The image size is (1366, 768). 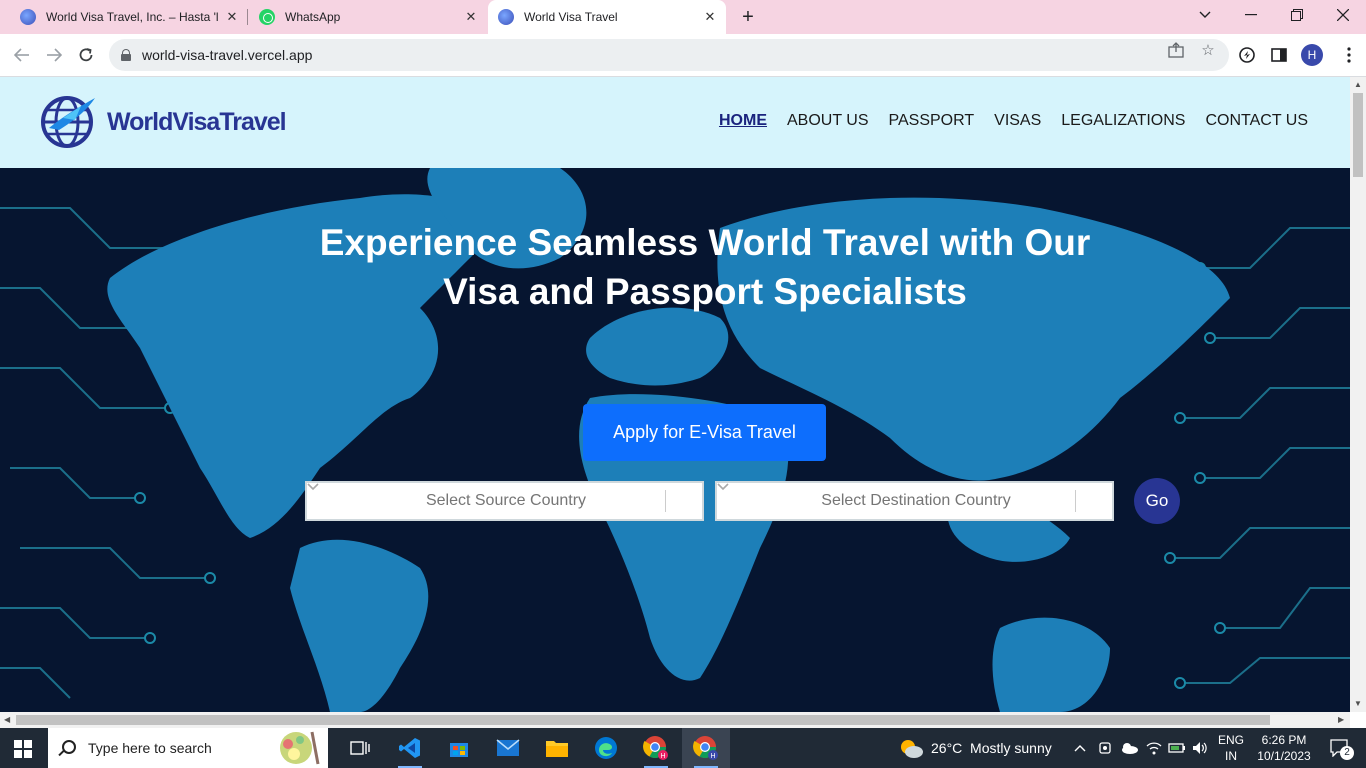 What do you see at coordinates (606, 748) in the screenshot?
I see `edge-icon` at bounding box center [606, 748].